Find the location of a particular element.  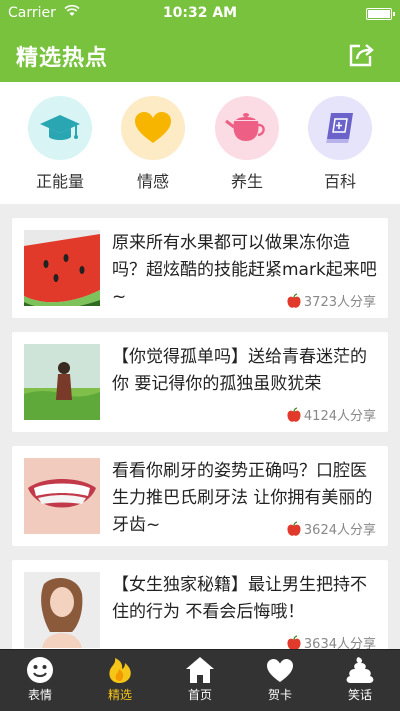

tab-label: 首页 is located at coordinates (199, 695).